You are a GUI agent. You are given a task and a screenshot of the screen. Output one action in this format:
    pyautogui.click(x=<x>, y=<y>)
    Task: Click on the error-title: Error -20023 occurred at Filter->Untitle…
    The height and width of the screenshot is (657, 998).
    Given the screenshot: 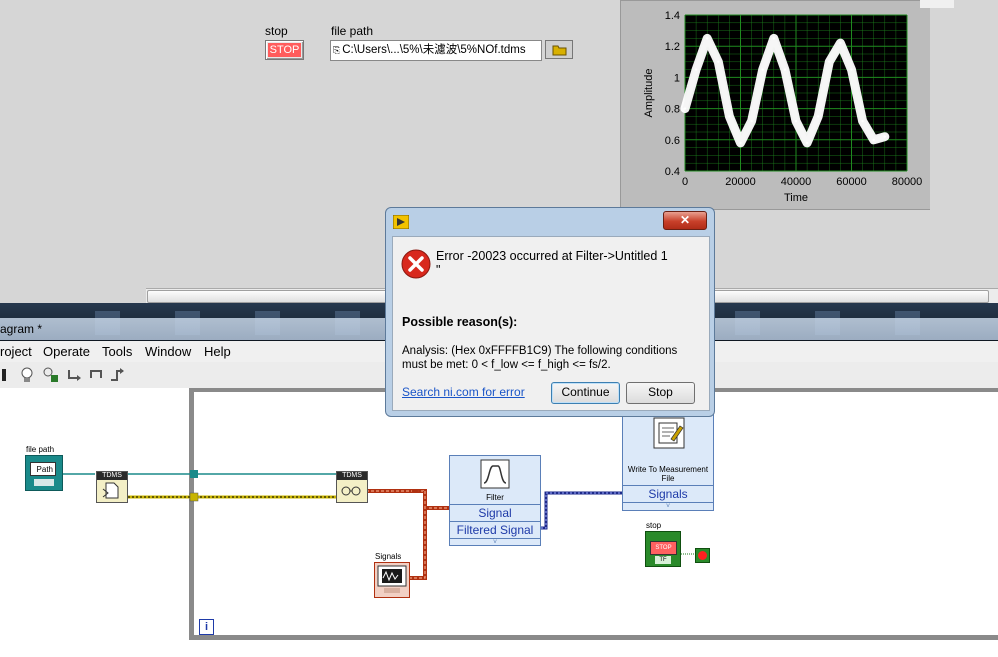 What is the action you would take?
    pyautogui.click(x=552, y=256)
    